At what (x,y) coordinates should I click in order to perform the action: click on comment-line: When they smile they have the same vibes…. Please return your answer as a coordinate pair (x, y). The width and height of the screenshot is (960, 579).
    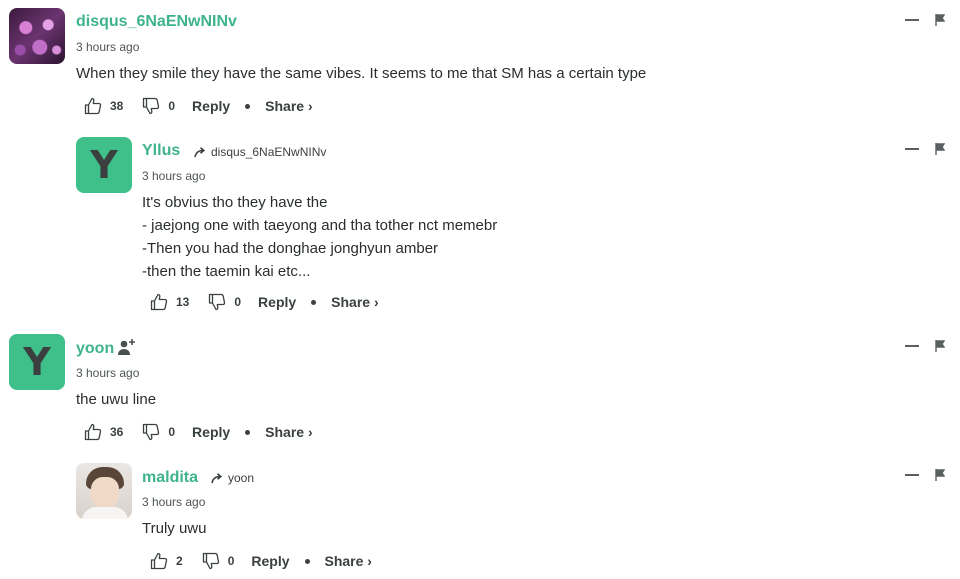
    Looking at the image, I should click on (361, 73).